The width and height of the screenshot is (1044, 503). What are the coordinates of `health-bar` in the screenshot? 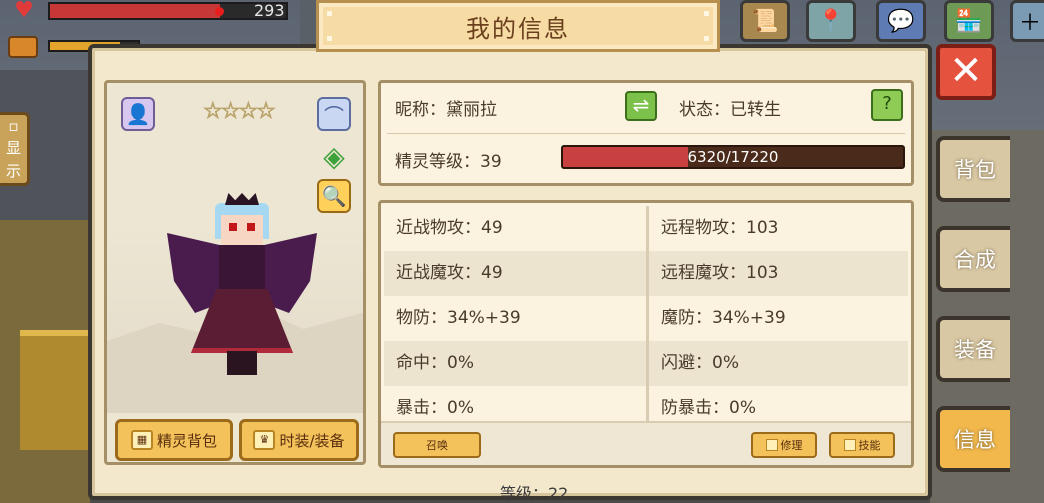 It's located at (168, 11).